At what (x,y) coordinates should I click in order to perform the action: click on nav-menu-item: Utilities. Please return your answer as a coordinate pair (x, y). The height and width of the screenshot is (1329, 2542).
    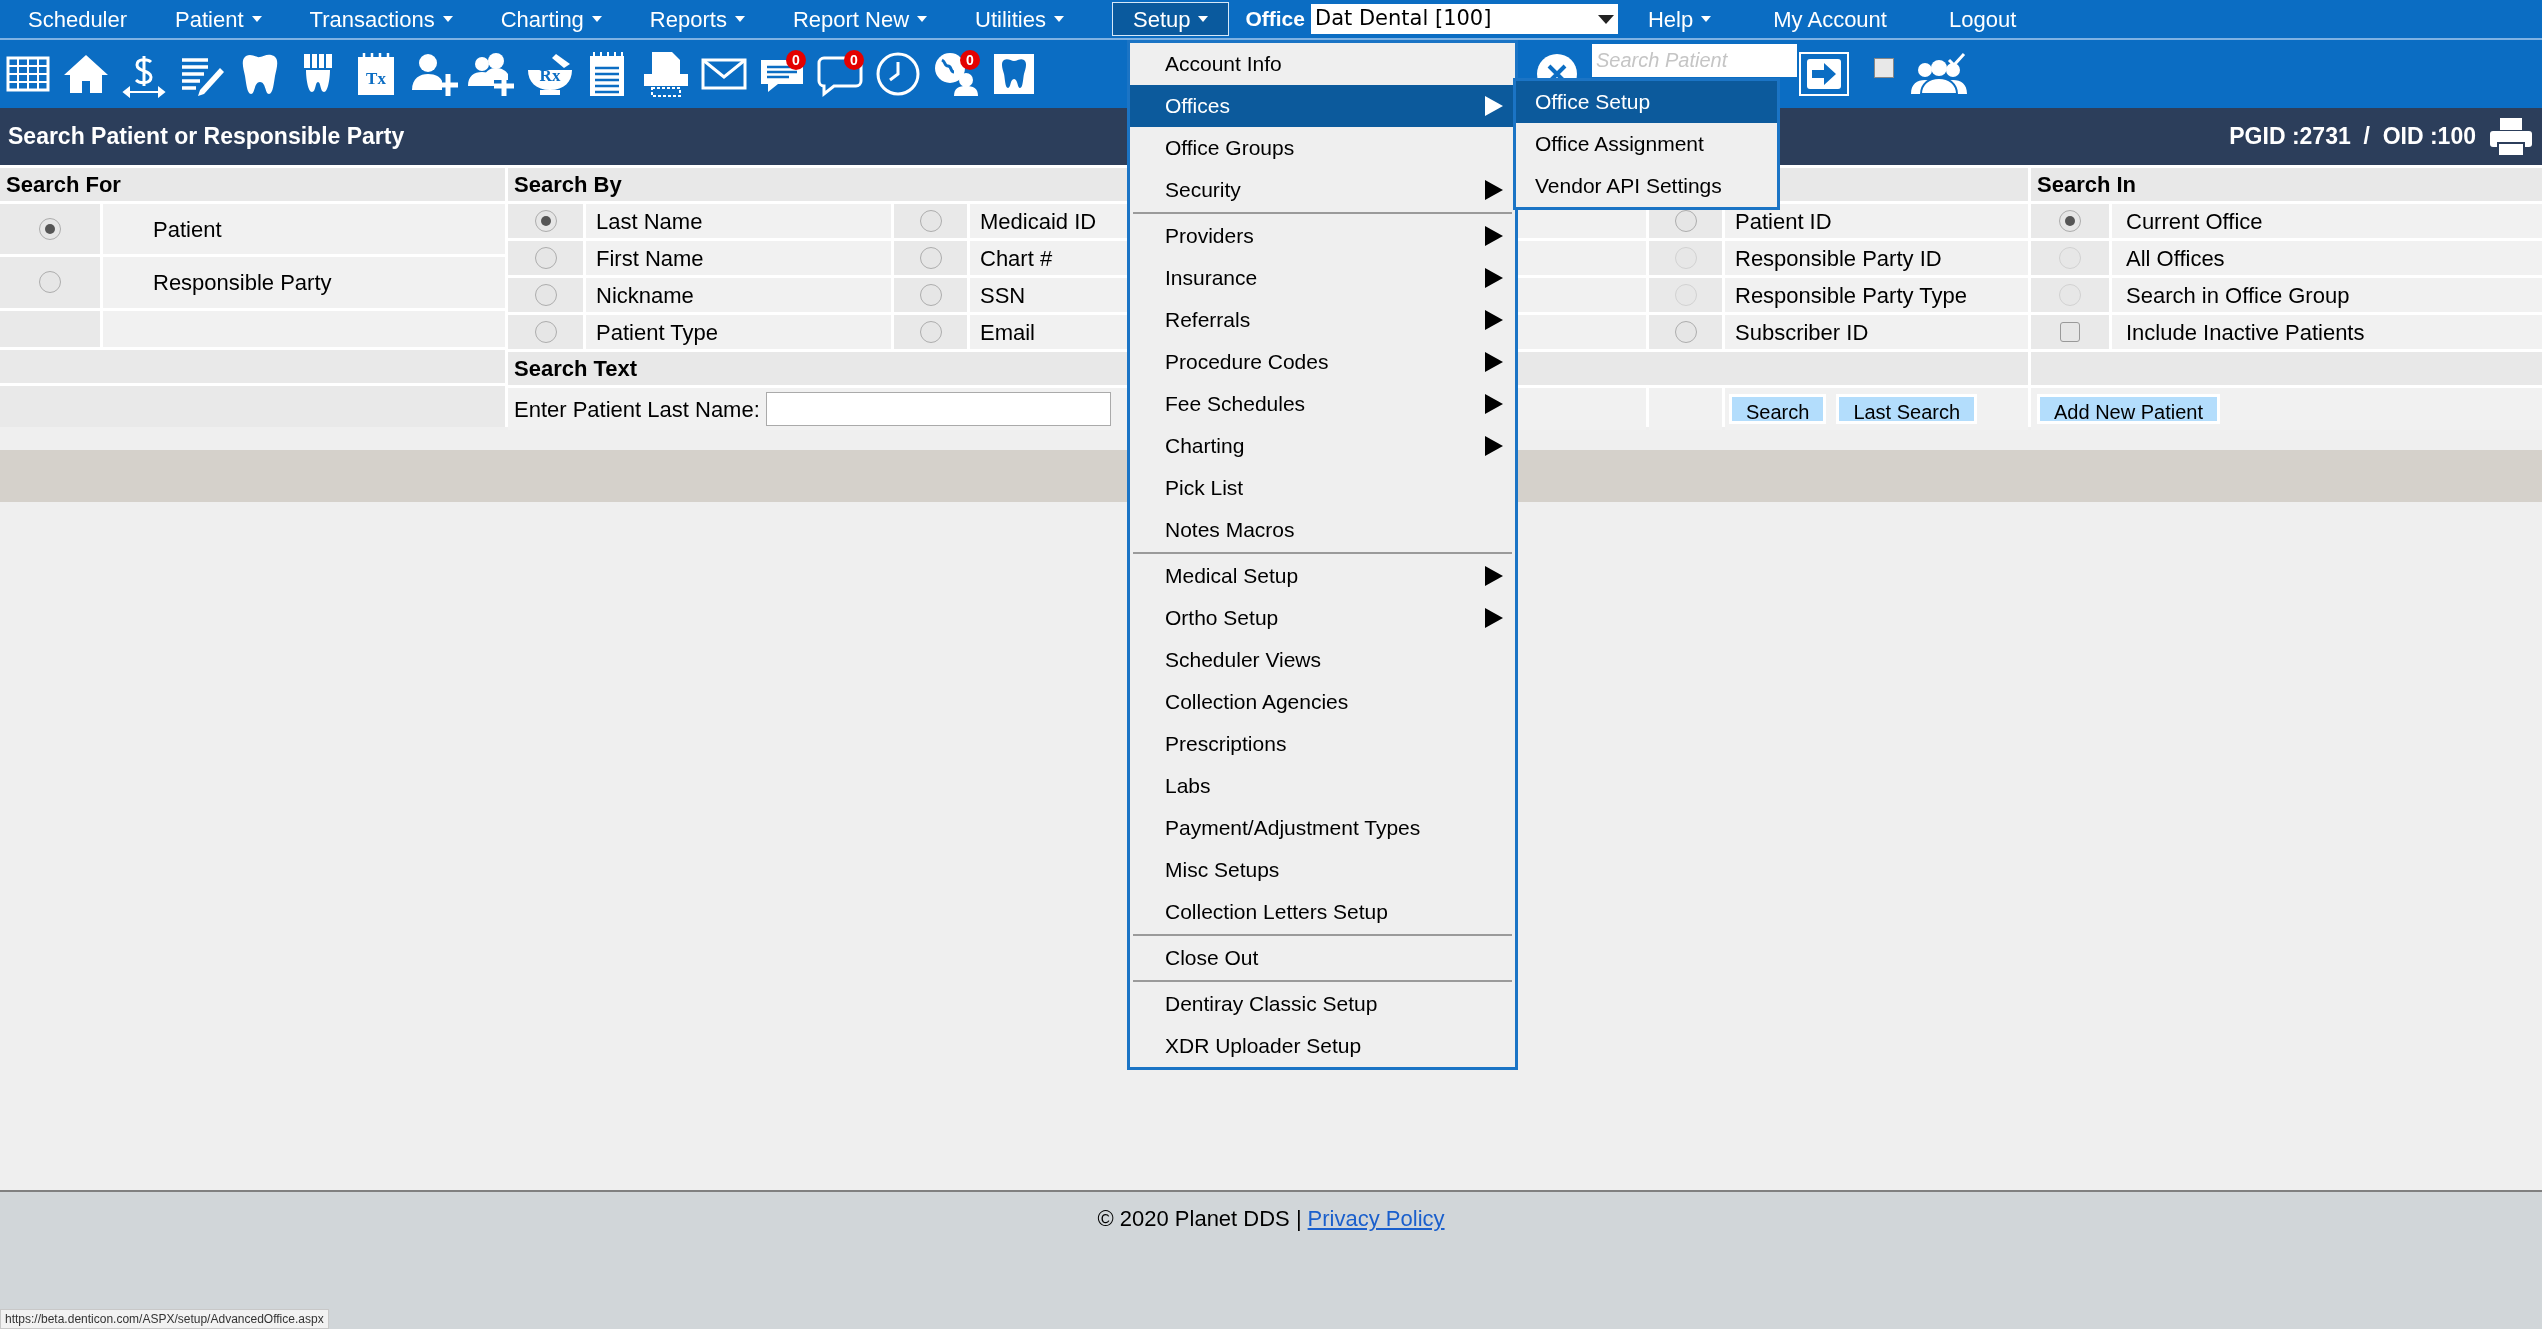
    Looking at the image, I should click on (1019, 19).